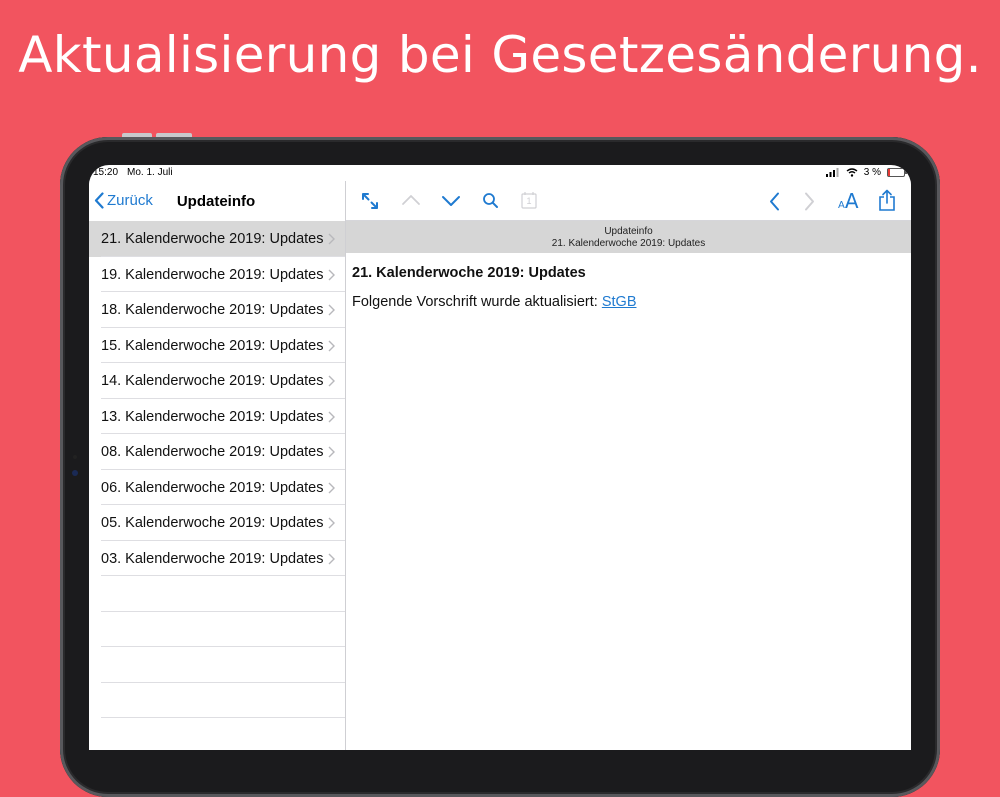  Describe the element at coordinates (75, 457) in the screenshot. I see `sensor-dot` at that location.